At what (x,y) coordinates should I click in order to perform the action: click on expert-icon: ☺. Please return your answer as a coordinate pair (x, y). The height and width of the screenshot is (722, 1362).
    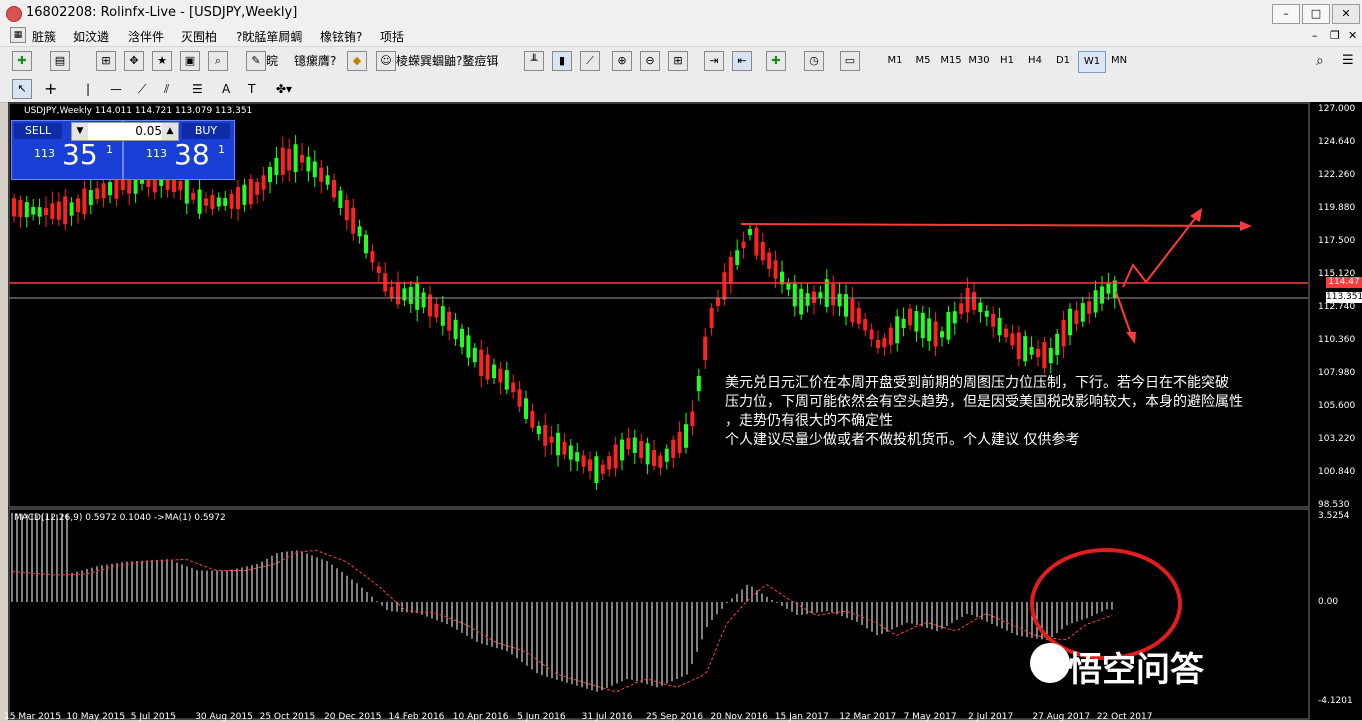
    Looking at the image, I should click on (386, 61).